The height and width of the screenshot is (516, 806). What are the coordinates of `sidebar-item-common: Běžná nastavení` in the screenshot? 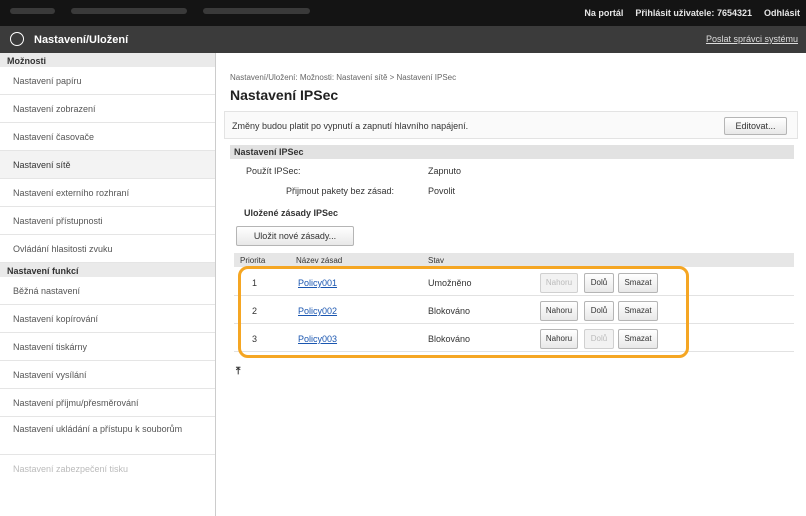 It's located at (107, 291).